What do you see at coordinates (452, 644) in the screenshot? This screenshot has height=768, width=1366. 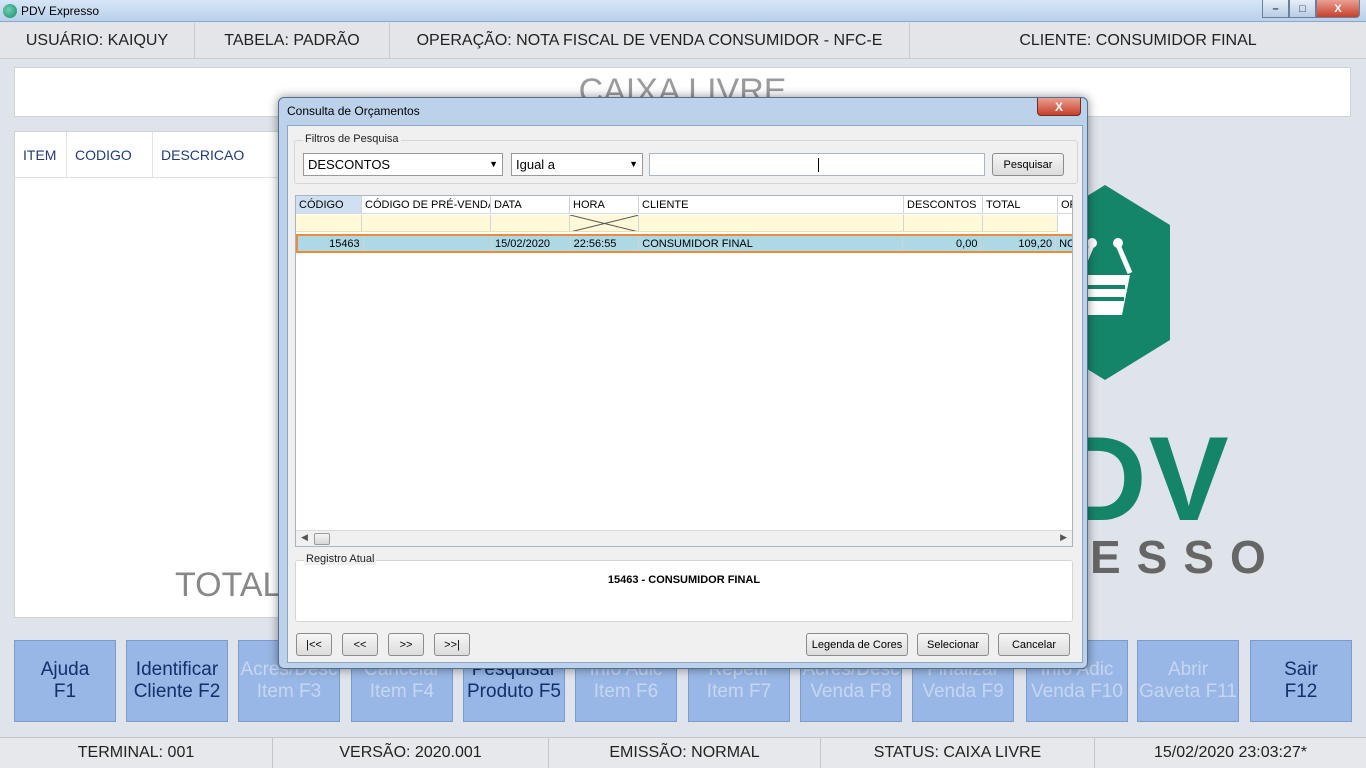 I see `nav-last-button: >>|` at bounding box center [452, 644].